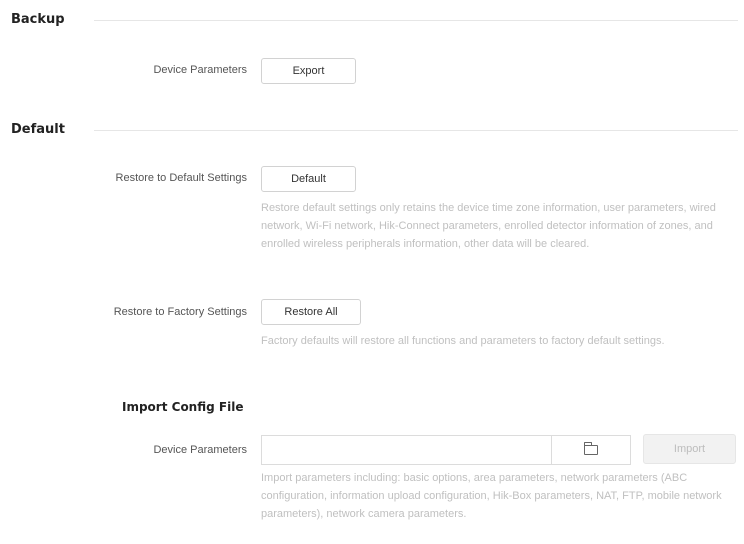 The image size is (744, 544). What do you see at coordinates (406, 450) in the screenshot?
I see `config-file-path-input` at bounding box center [406, 450].